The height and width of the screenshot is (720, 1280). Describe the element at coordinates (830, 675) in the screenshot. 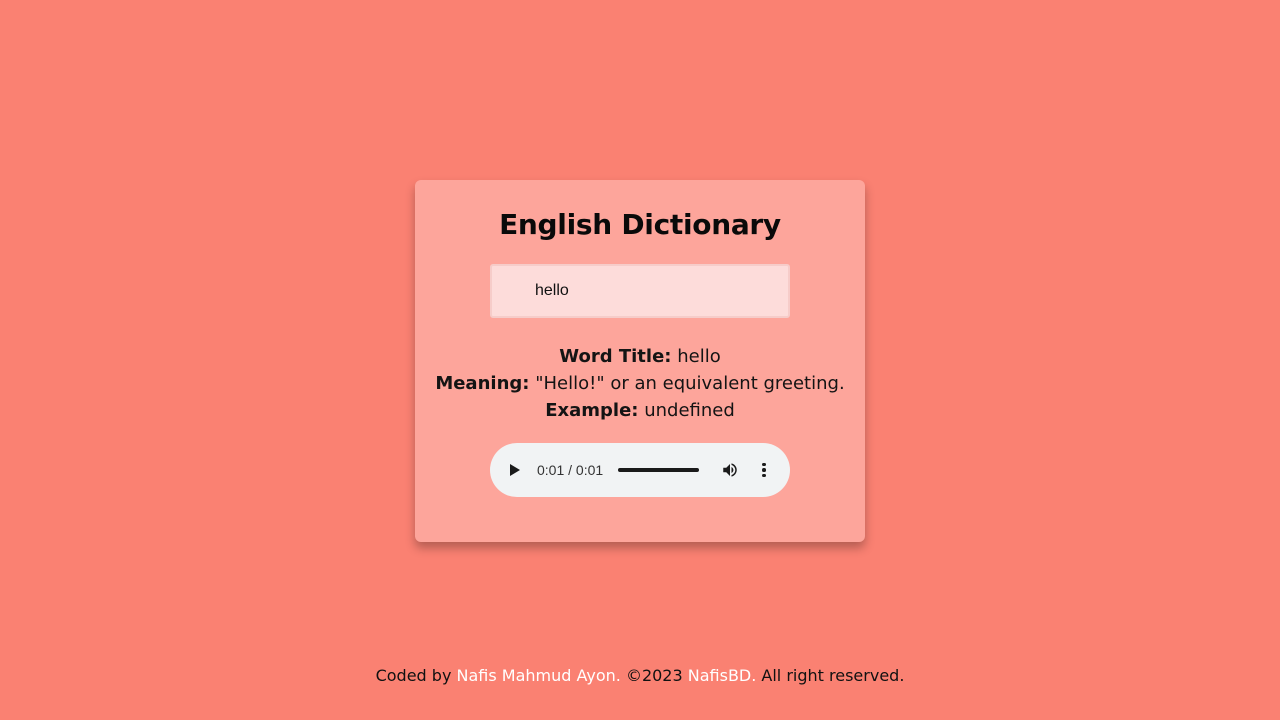

I see `footer-suffix: All right reserved.` at that location.